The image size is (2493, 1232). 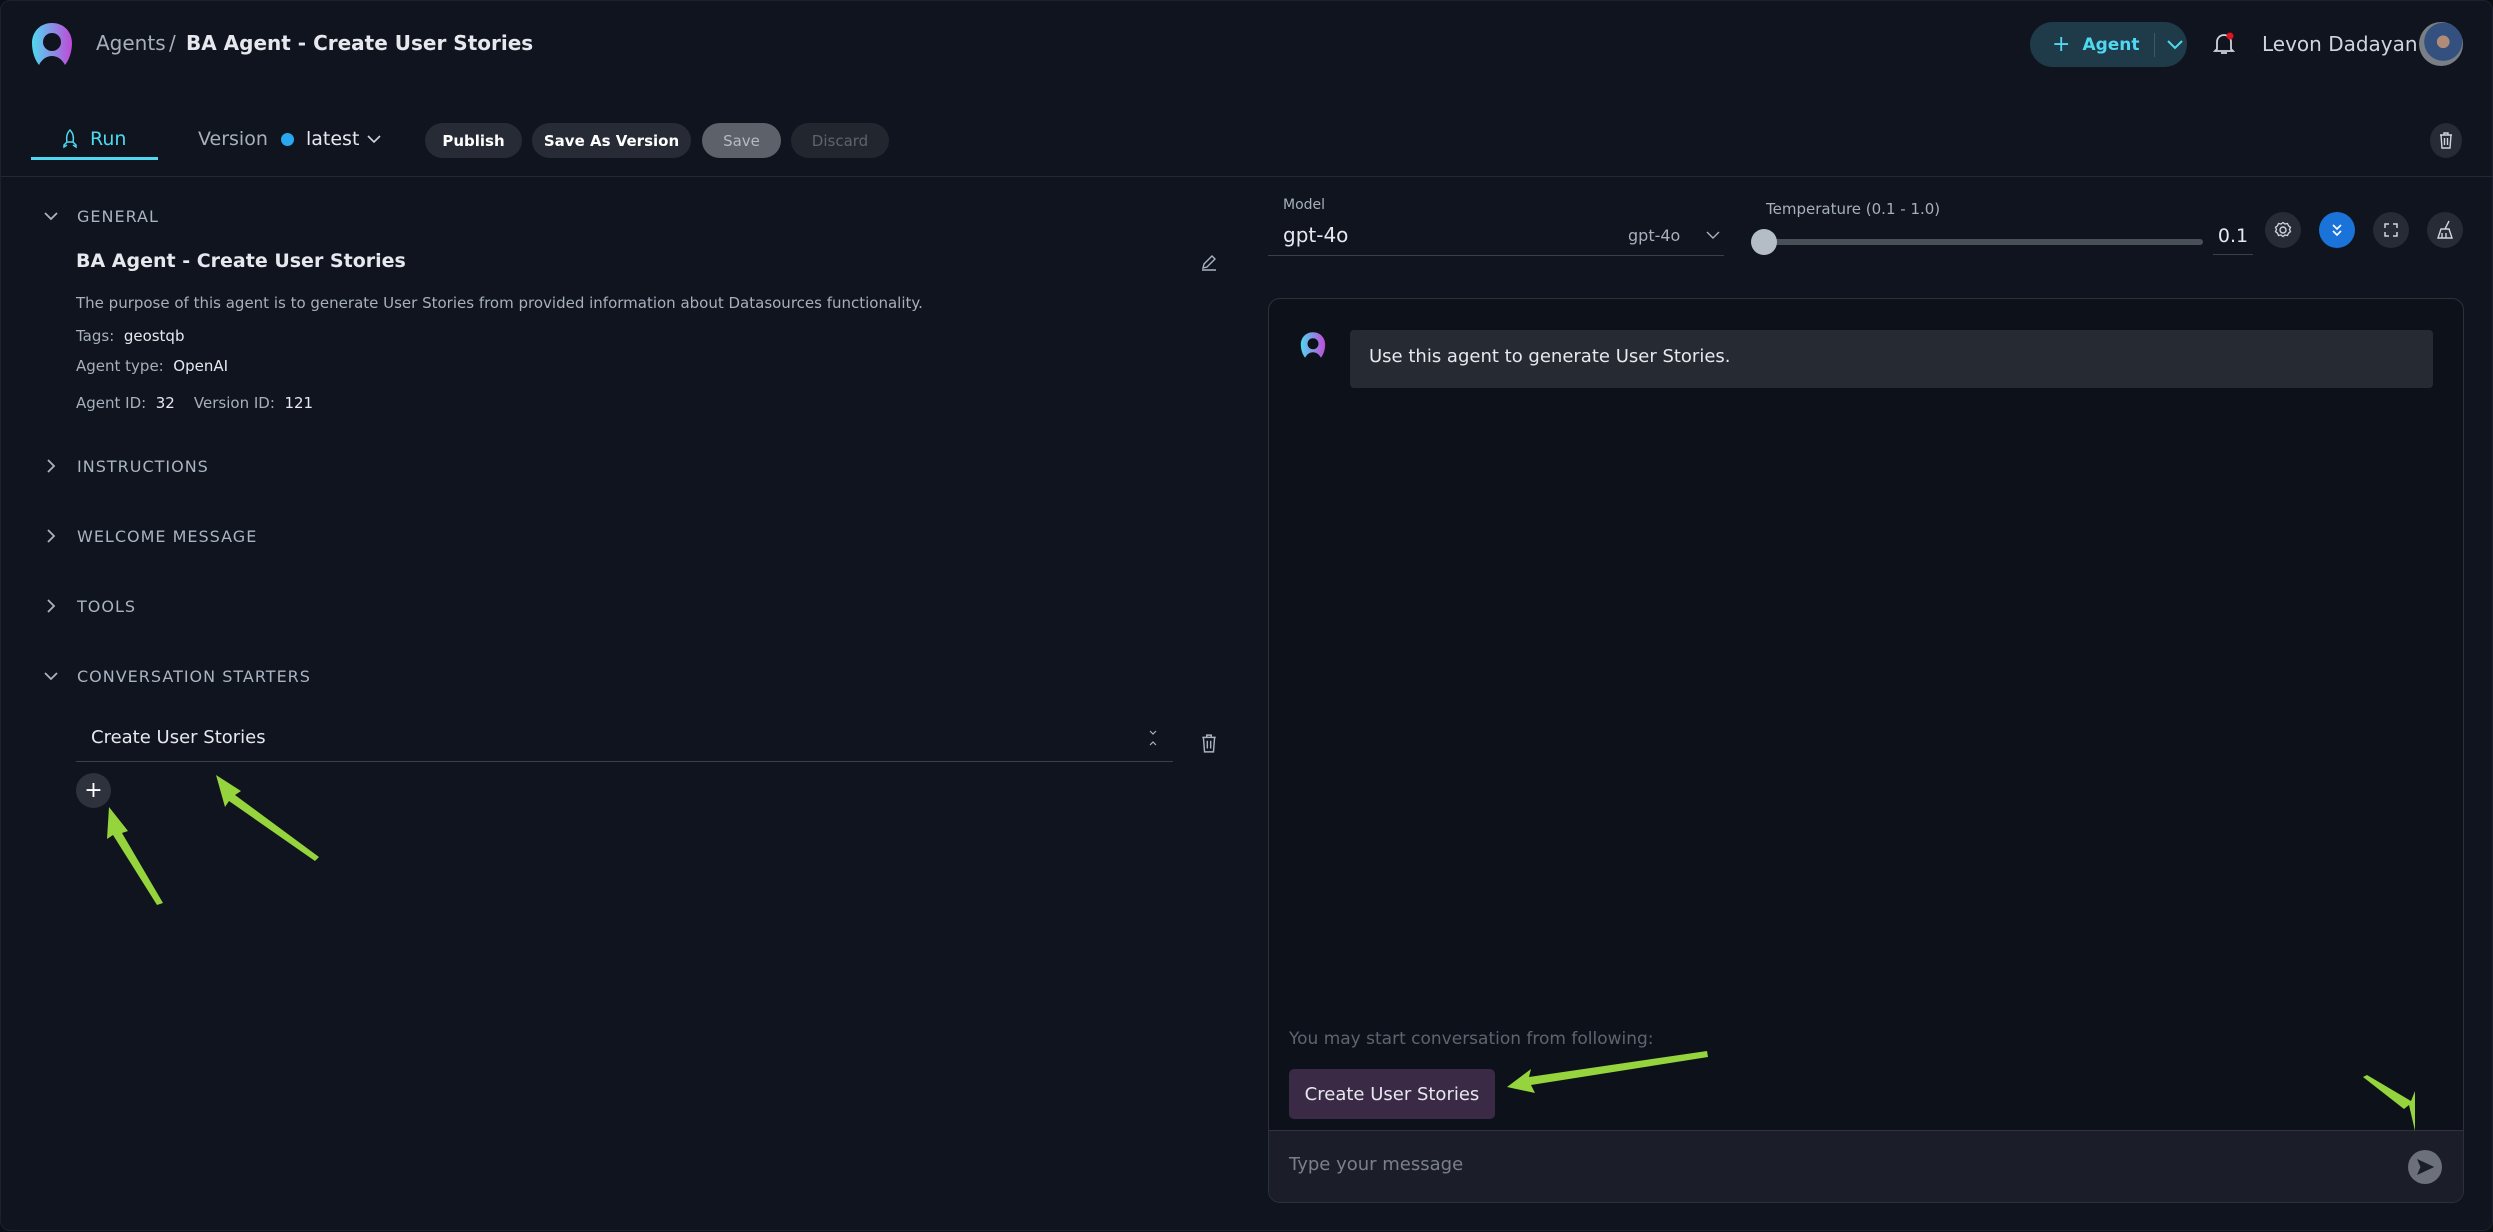 What do you see at coordinates (624, 740) in the screenshot?
I see `starter-input: Create User Stories` at bounding box center [624, 740].